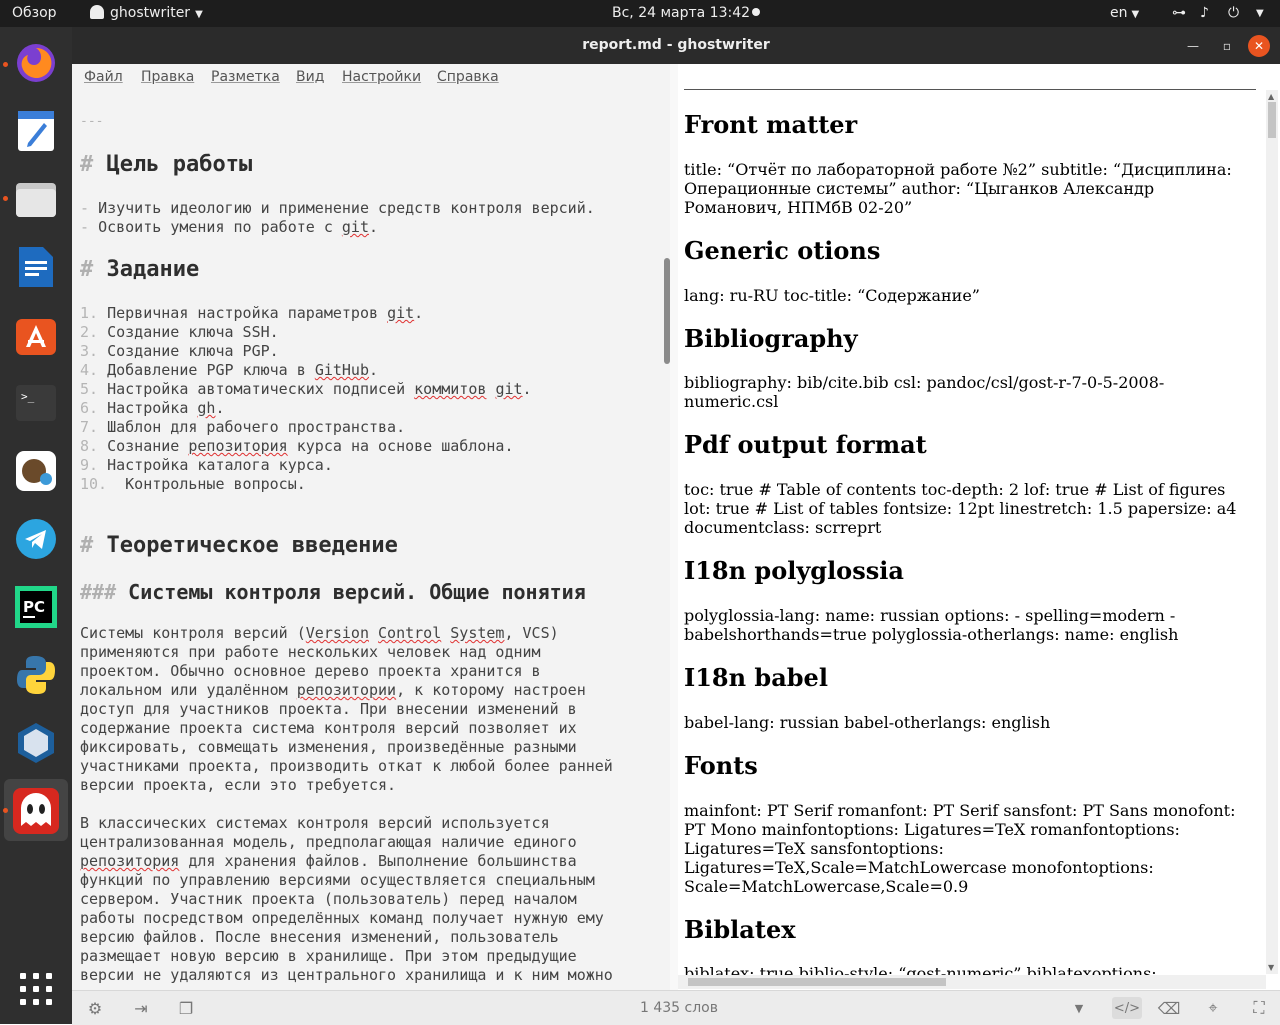 Image resolution: width=1280 pixels, height=1025 pixels. I want to click on copy-icon: ❐, so click(186, 1008).